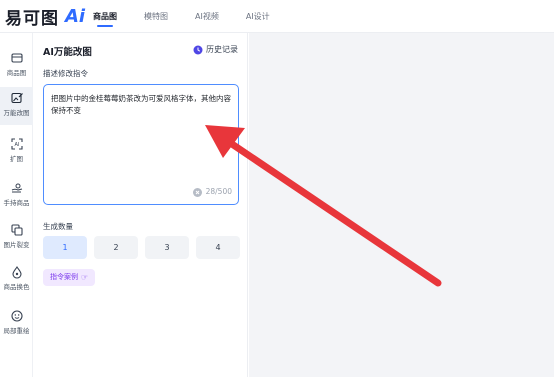 The width and height of the screenshot is (554, 377). What do you see at coordinates (16, 106) in the screenshot?
I see `sidebar-item-edit-image: 万能改图` at bounding box center [16, 106].